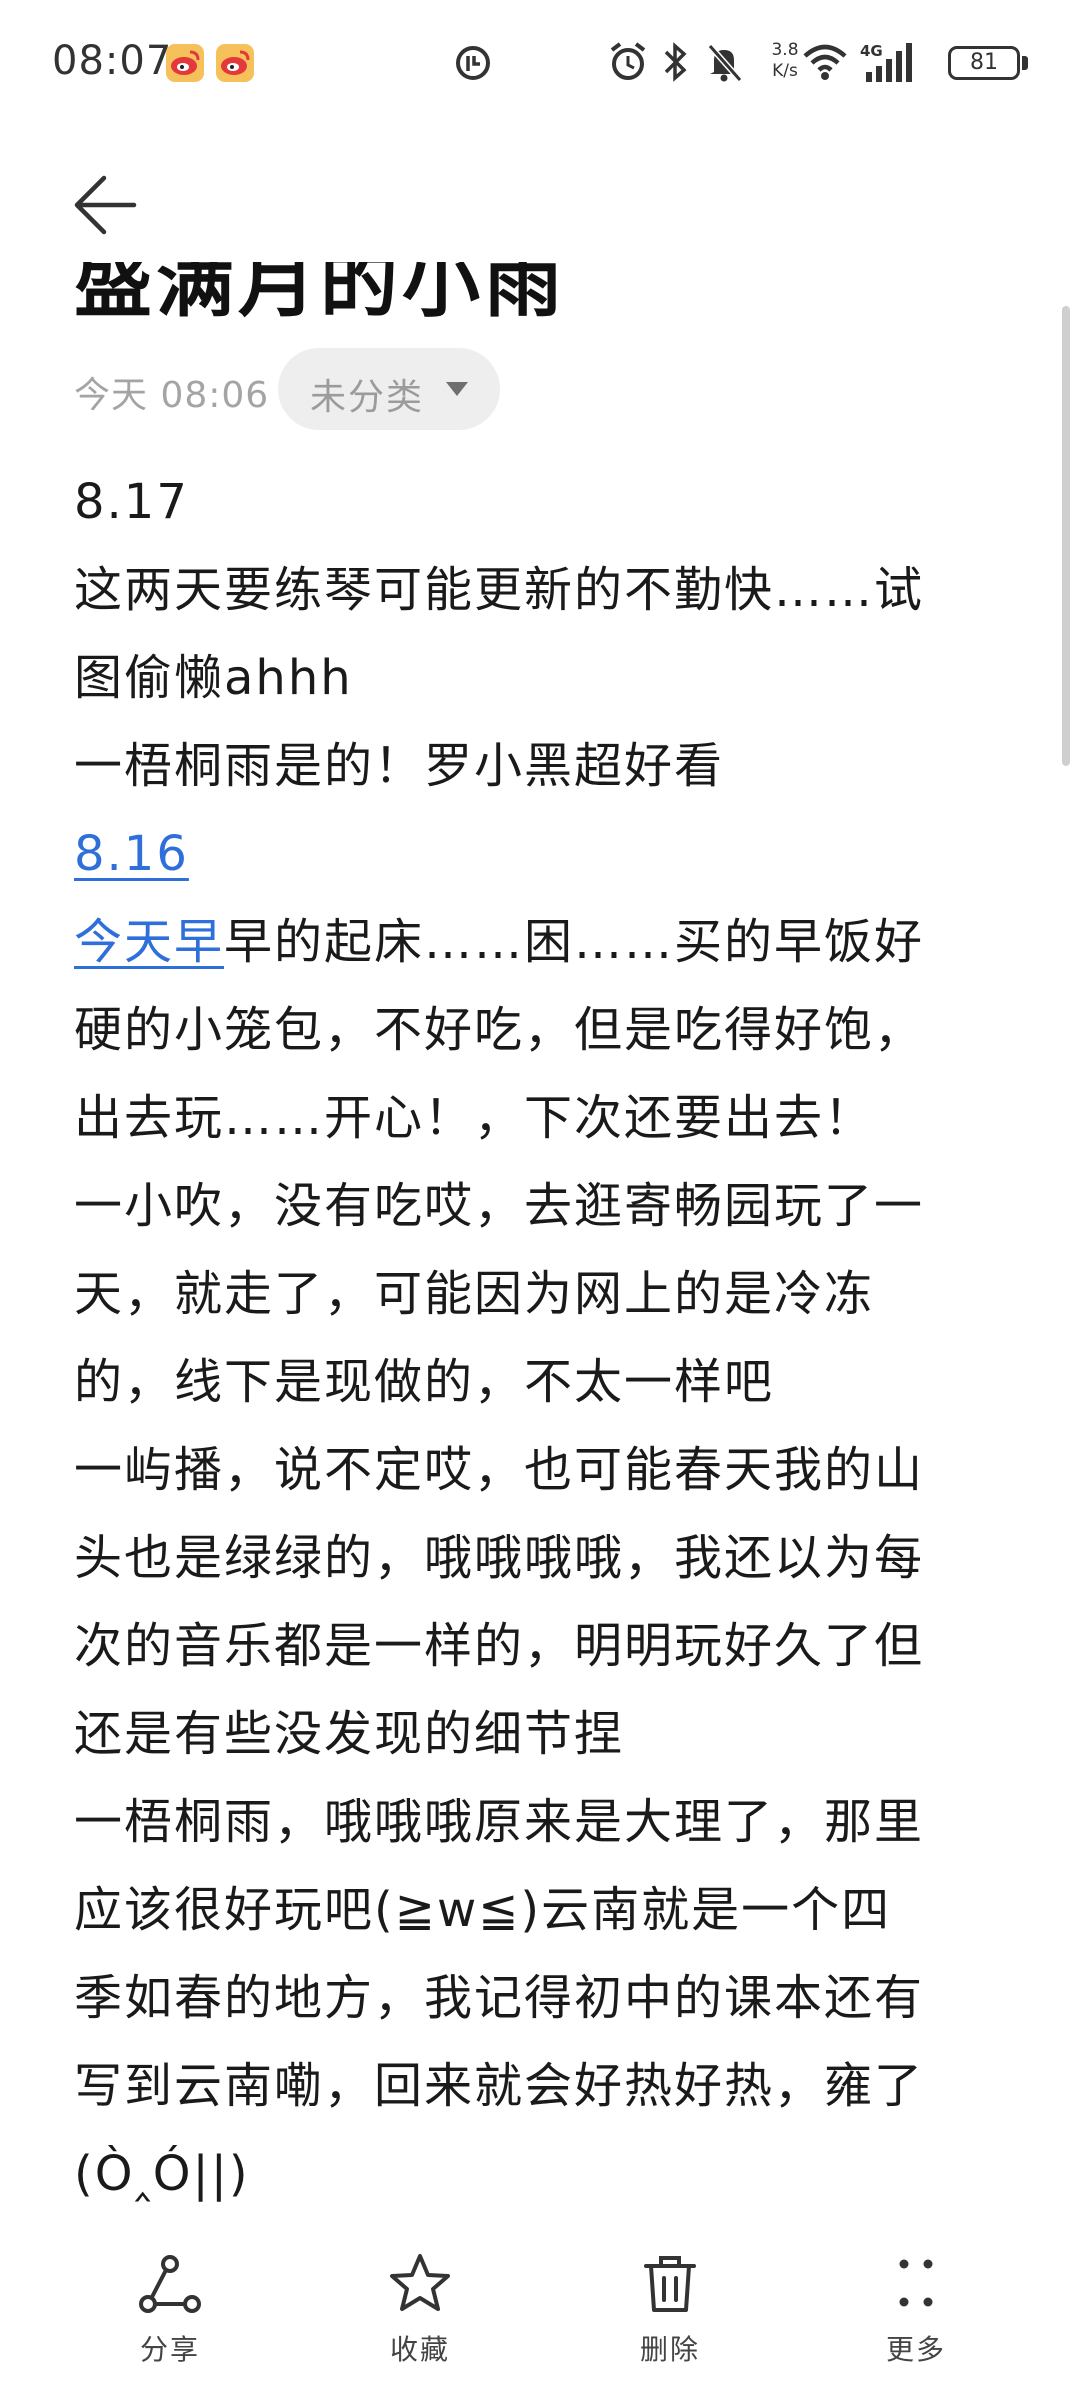 Image resolution: width=1080 pixels, height=2388 pixels. I want to click on do-not-disturb-icon, so click(473, 65).